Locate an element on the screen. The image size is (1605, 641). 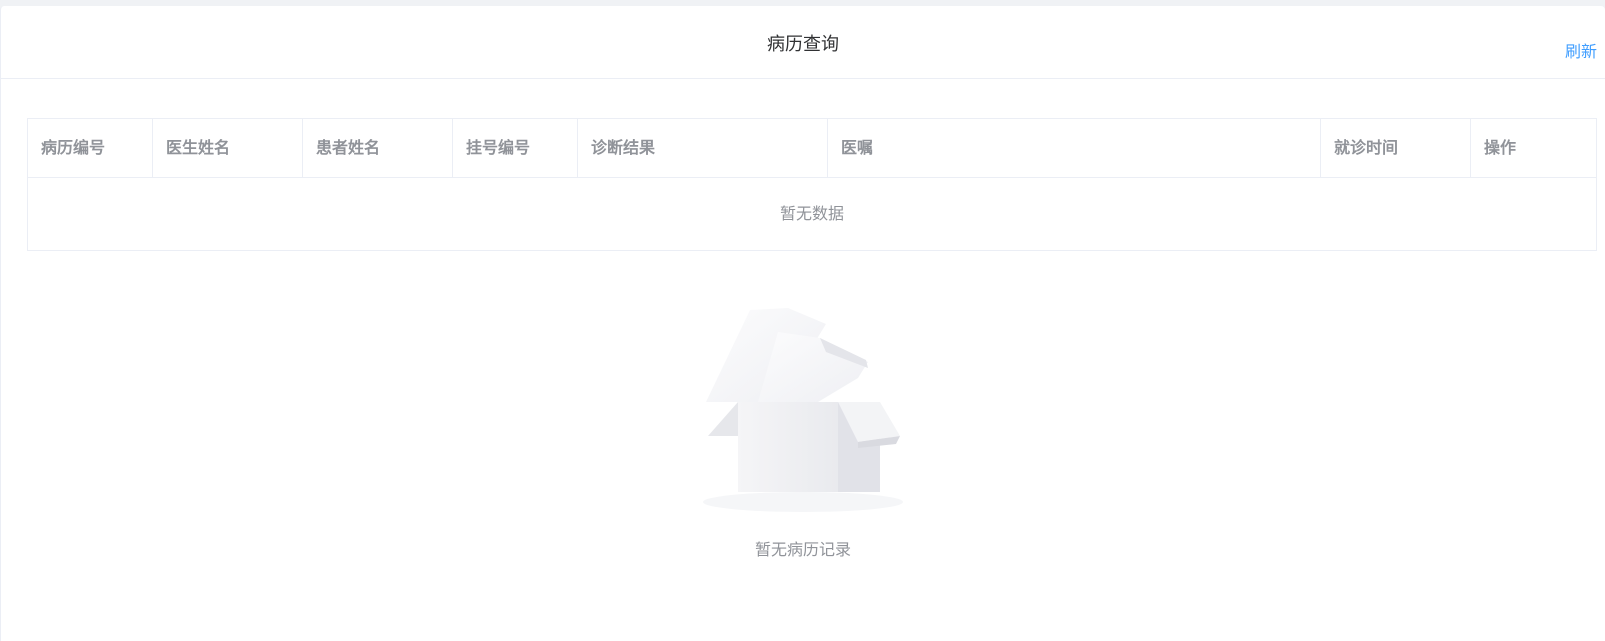
column-header-doctor-advice: 医嘱 is located at coordinates (1074, 148).